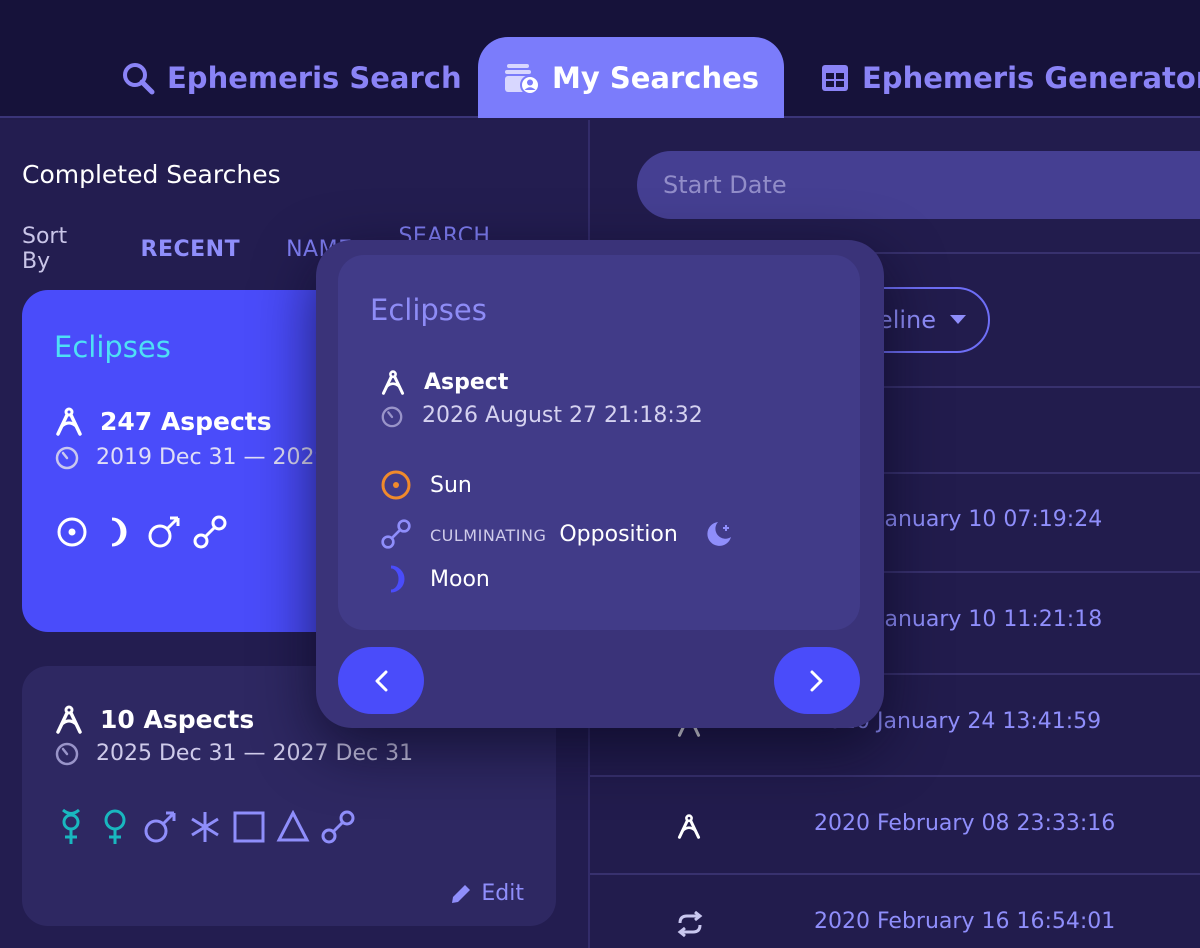 The image size is (1200, 948). Describe the element at coordinates (428, 310) in the screenshot. I see `popup-title: Eclipses` at that location.